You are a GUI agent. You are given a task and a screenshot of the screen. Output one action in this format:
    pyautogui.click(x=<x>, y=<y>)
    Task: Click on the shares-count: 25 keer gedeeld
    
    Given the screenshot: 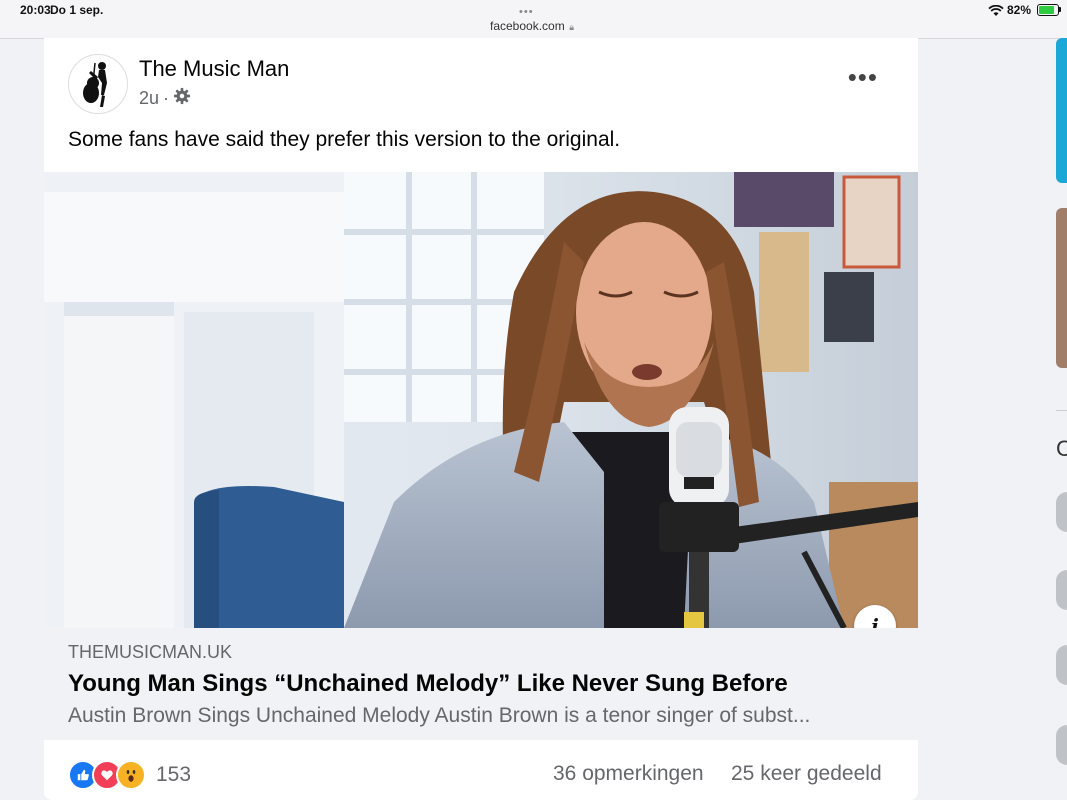 What is the action you would take?
    pyautogui.click(x=806, y=774)
    